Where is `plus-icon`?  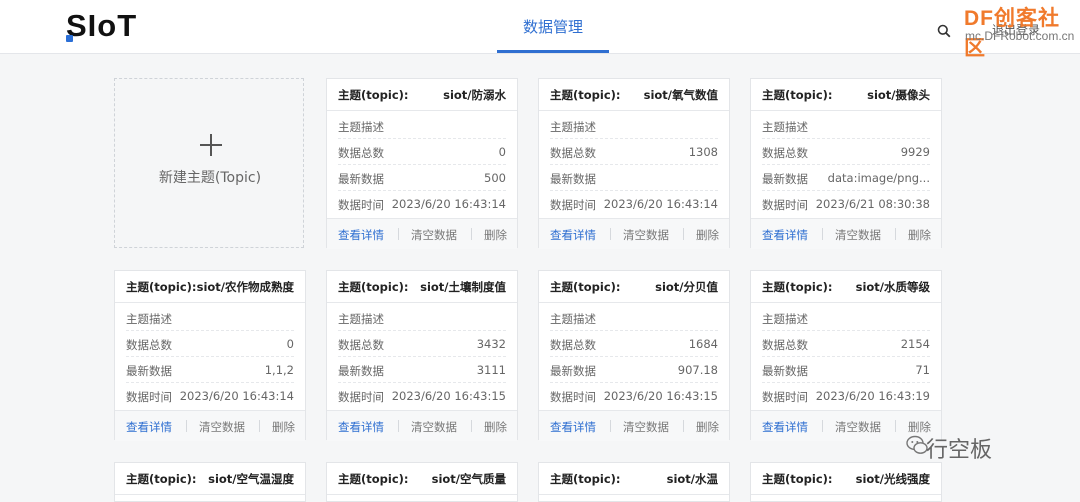 plus-icon is located at coordinates (211, 145).